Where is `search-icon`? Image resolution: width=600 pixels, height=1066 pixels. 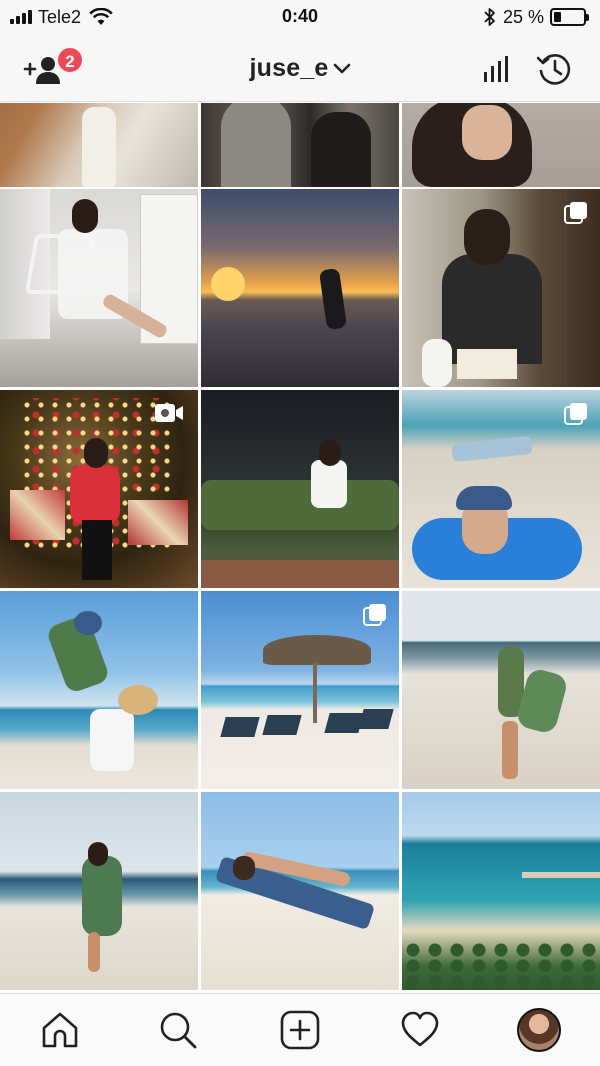 search-icon is located at coordinates (178, 1030).